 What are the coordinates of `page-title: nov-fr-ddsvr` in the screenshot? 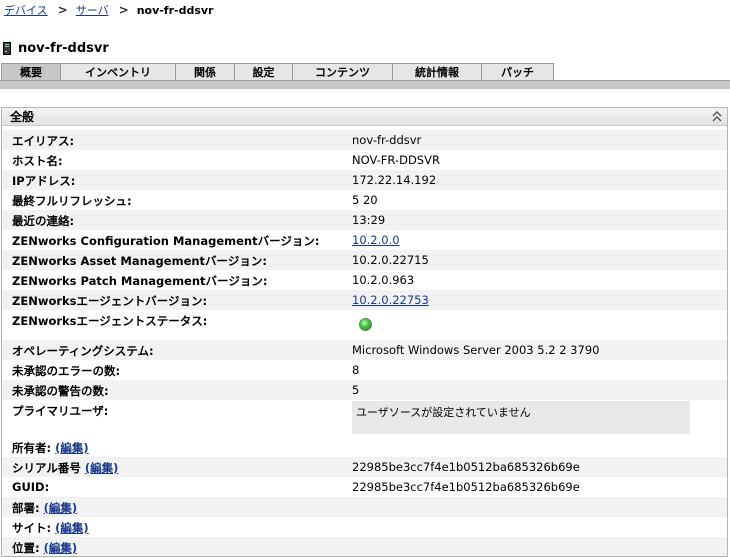 It's located at (56, 48).